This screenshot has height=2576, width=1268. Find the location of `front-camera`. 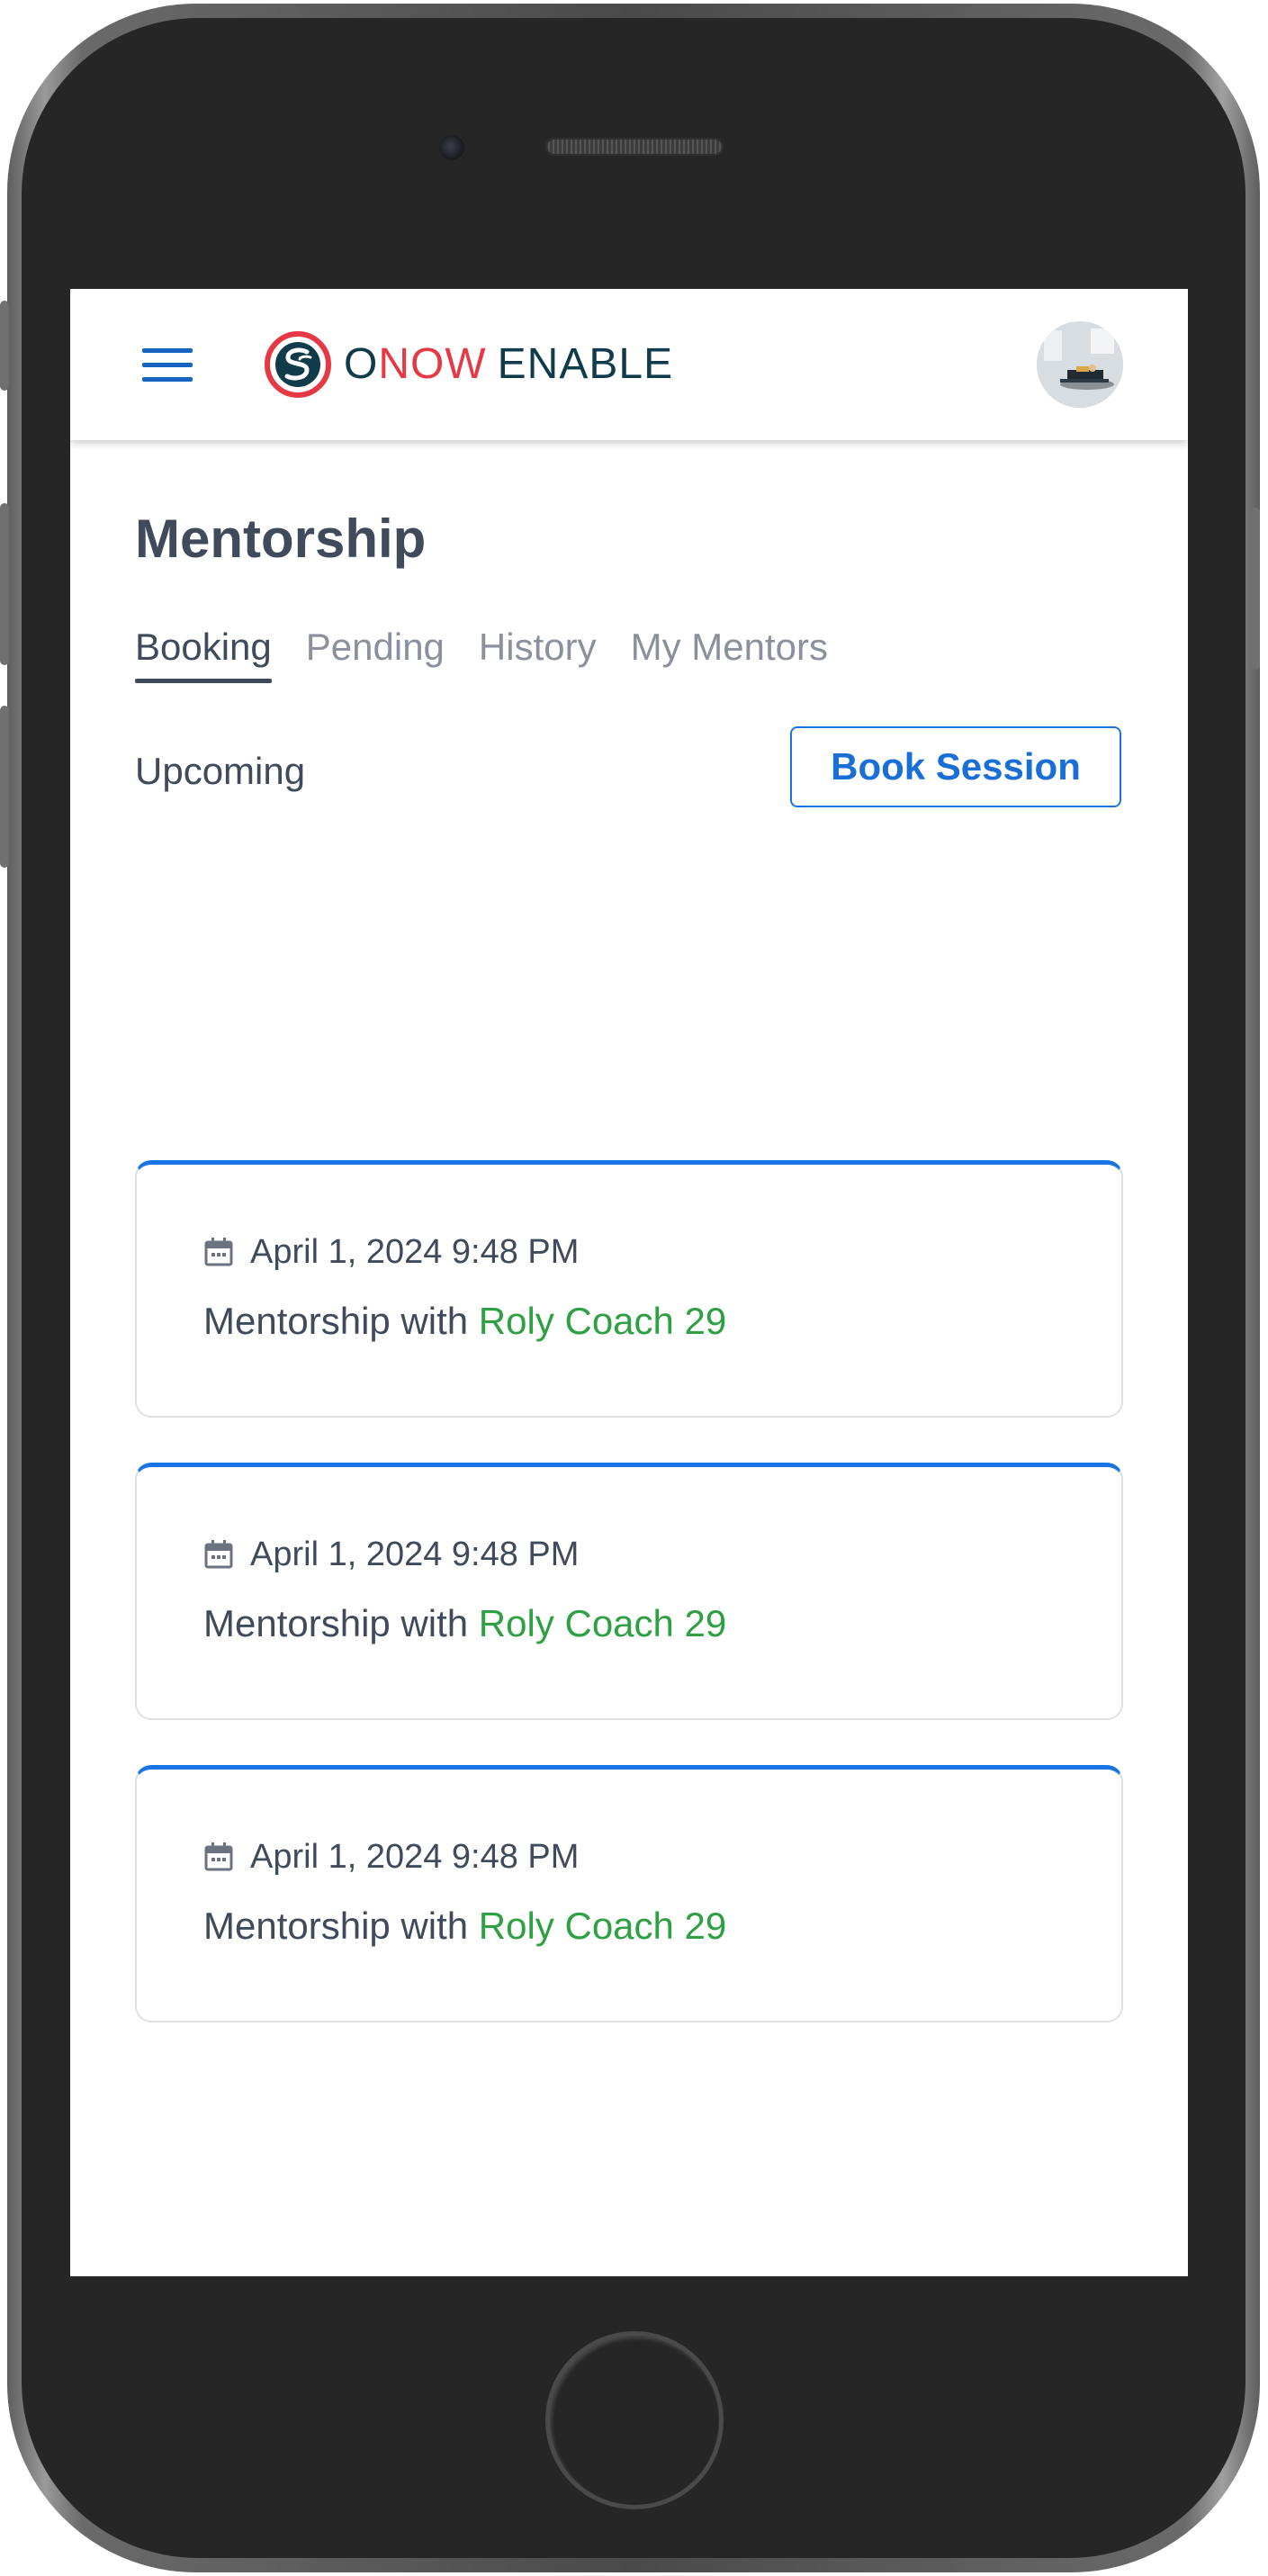

front-camera is located at coordinates (451, 147).